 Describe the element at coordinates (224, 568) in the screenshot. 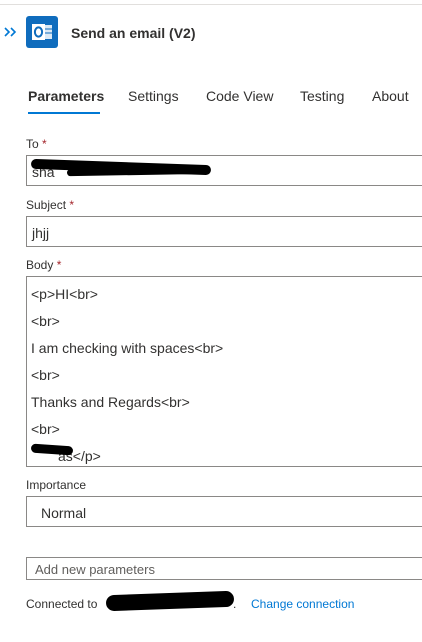

I see `add-parameters-dropdown: Add new parameters` at that location.